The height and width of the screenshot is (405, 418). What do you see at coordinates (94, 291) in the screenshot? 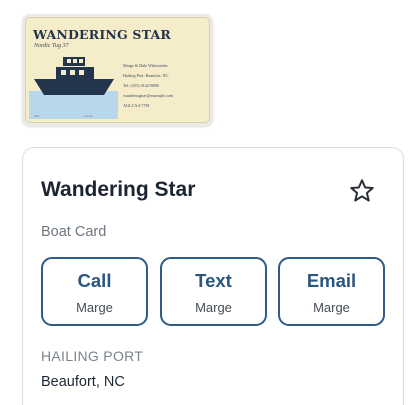
I see `call-button: Call Marge` at bounding box center [94, 291].